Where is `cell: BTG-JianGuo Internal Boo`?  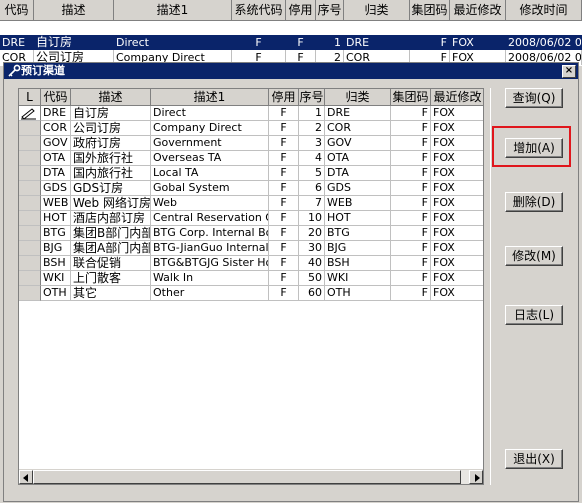 cell: BTG-JianGuo Internal Boo is located at coordinates (210, 248).